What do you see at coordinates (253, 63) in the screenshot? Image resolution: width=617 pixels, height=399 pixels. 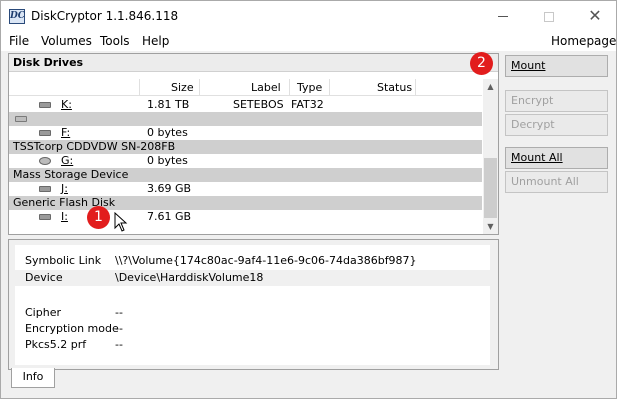 I see `disk-drives-header: Disk Drives` at bounding box center [253, 63].